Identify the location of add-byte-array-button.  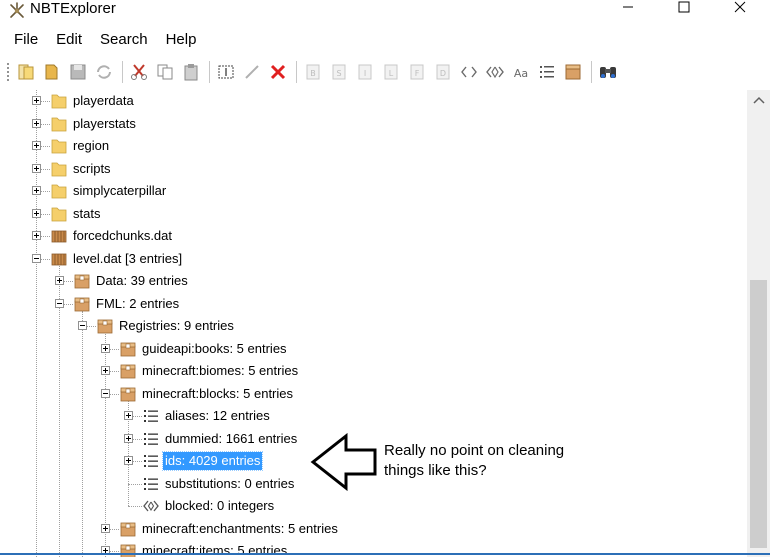
(469, 72).